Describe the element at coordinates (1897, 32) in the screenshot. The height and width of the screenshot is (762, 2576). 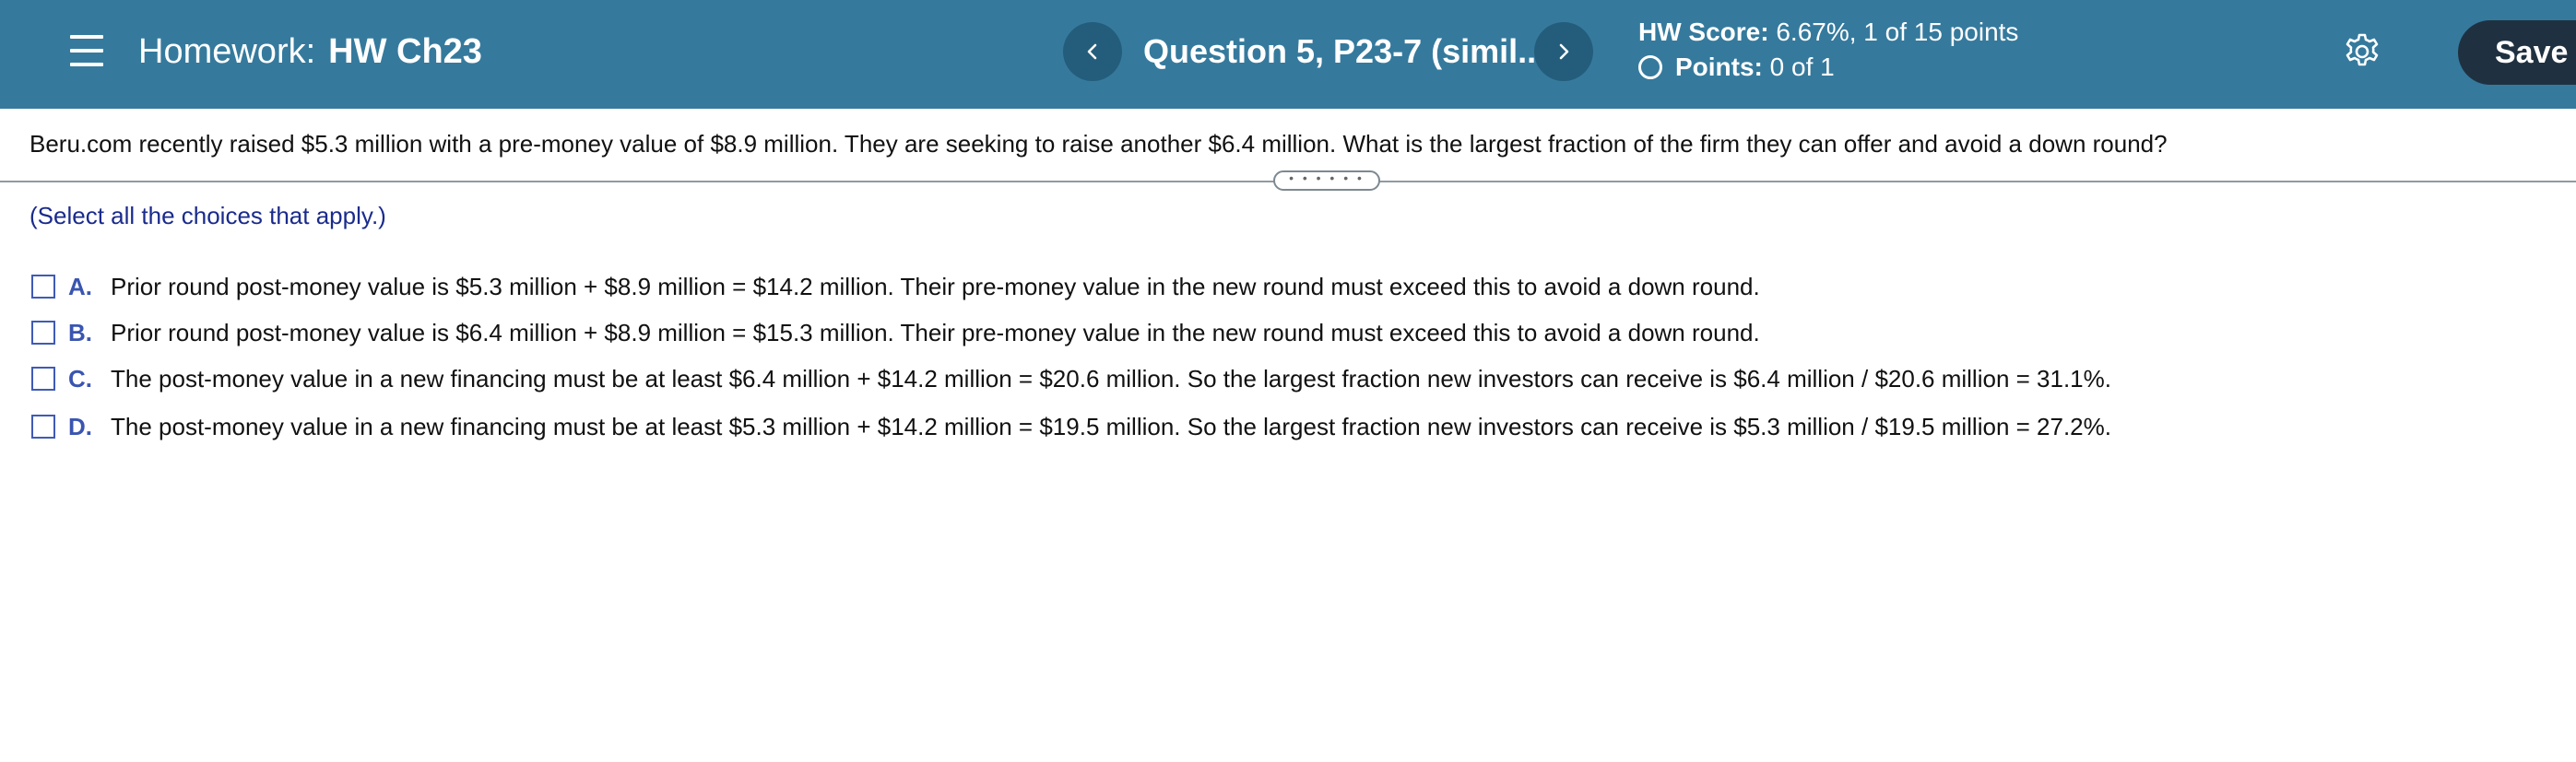
I see `hw-score-value: 6.67%, 1 of 15 points` at that location.